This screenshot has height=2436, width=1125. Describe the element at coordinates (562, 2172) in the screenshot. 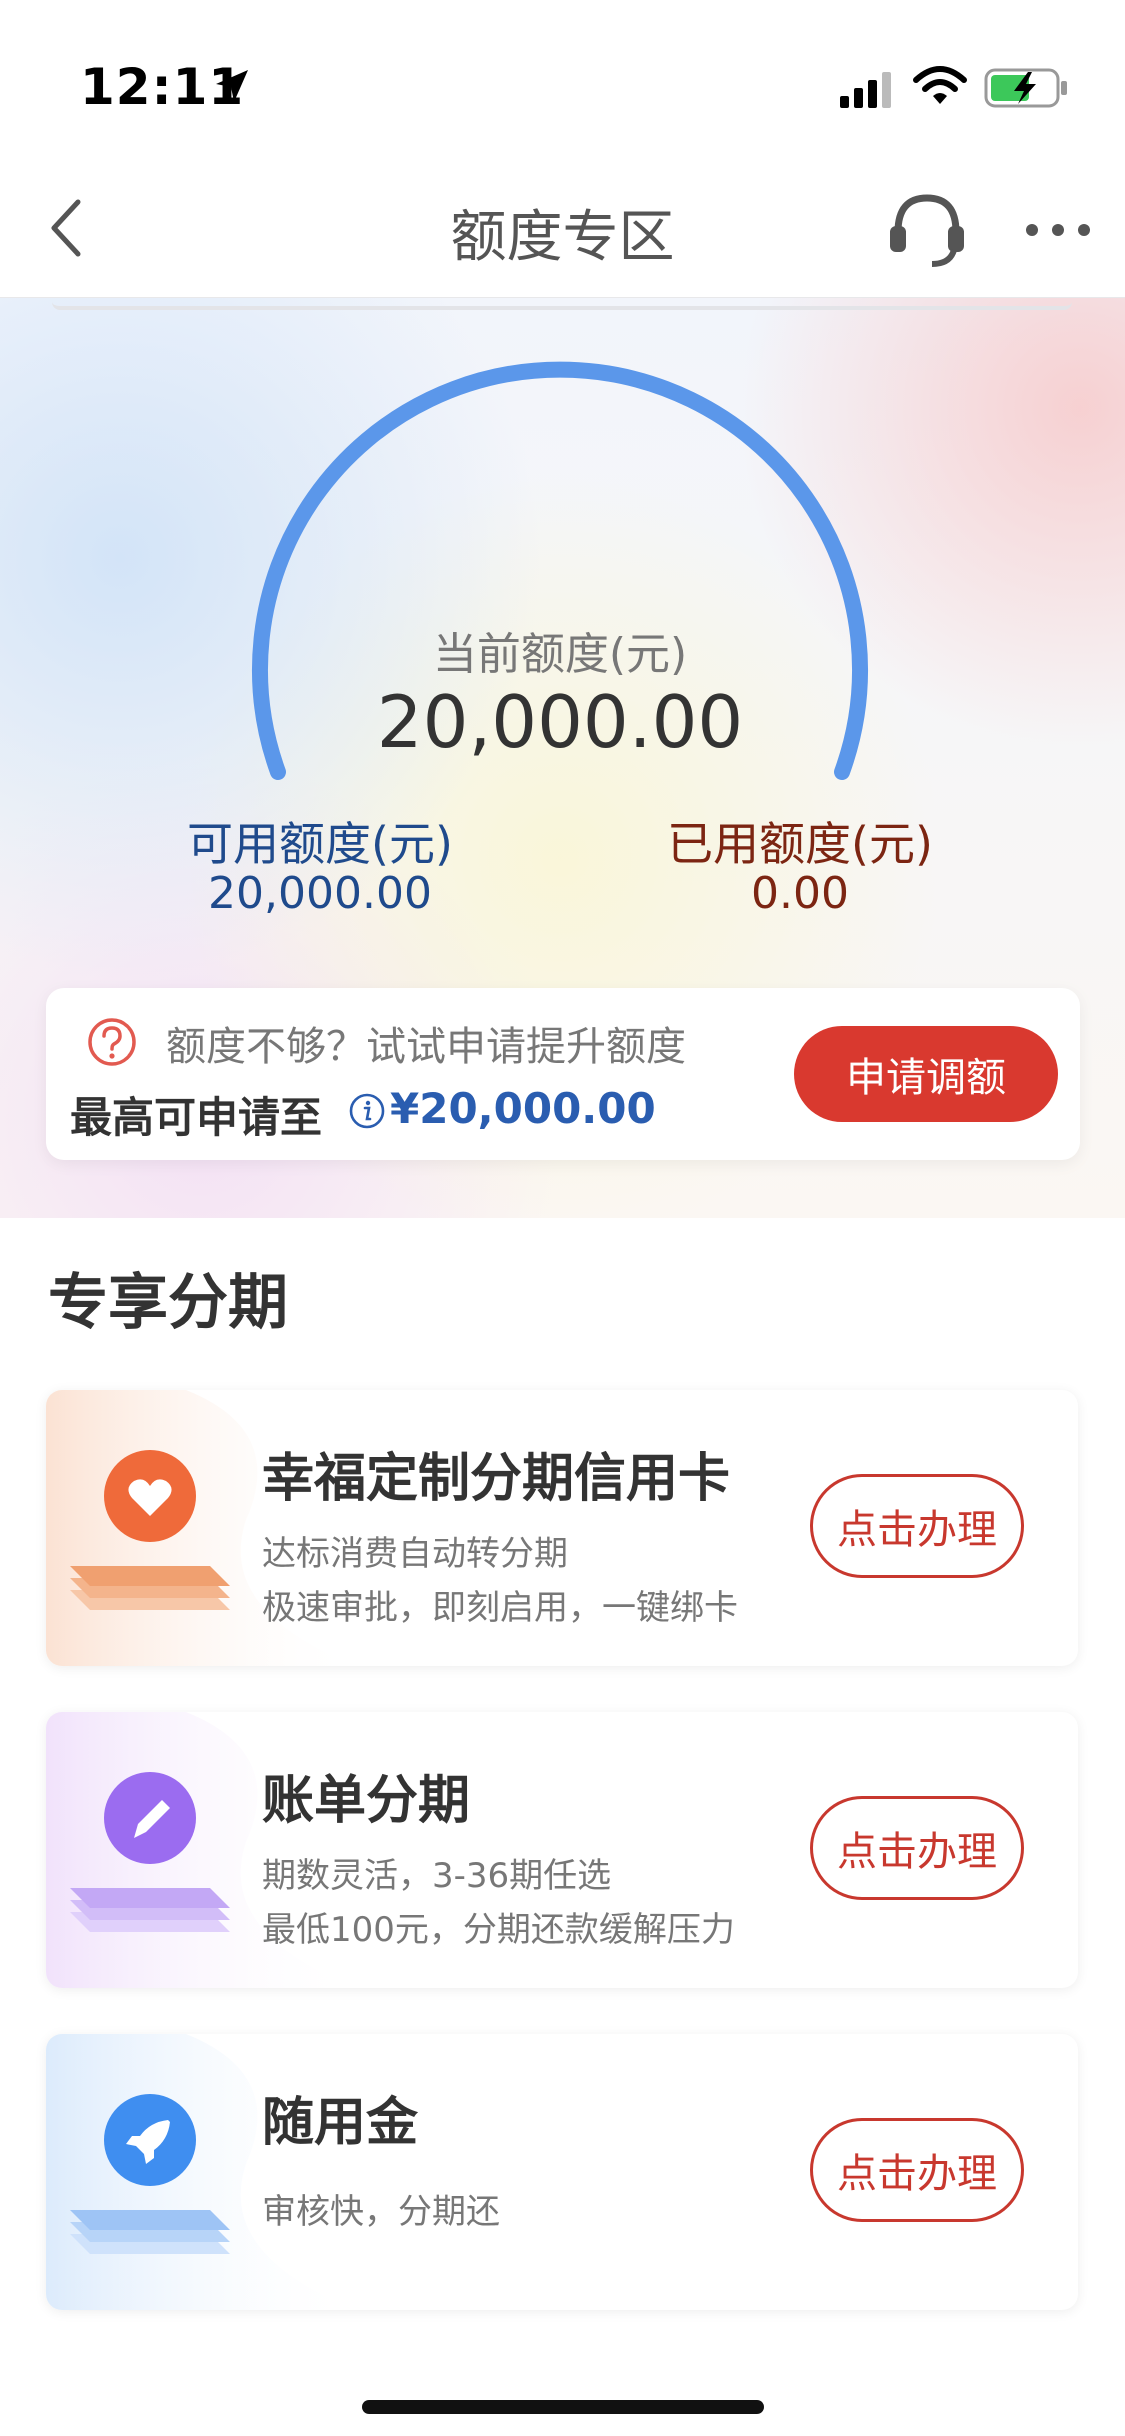

I see `product-card-flexible-cash: 随用金 审核快，分期还 点击办理` at that location.